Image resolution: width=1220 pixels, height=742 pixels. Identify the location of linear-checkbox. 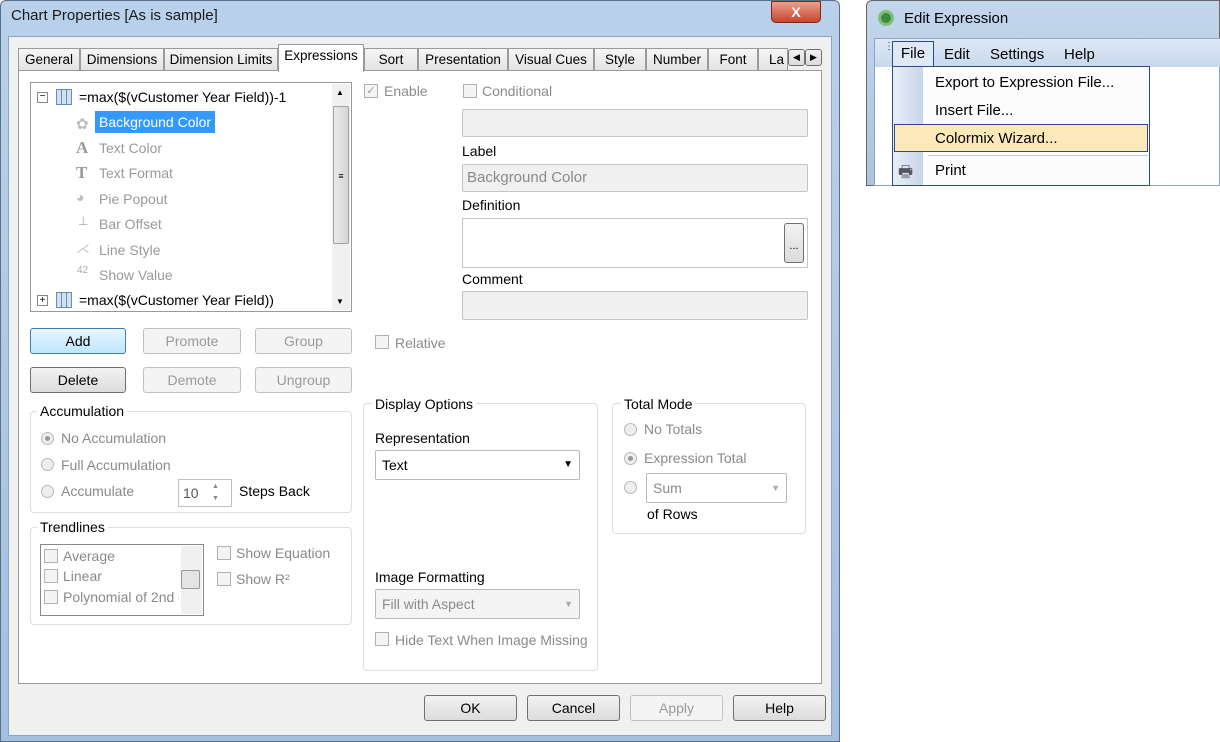
(51, 576).